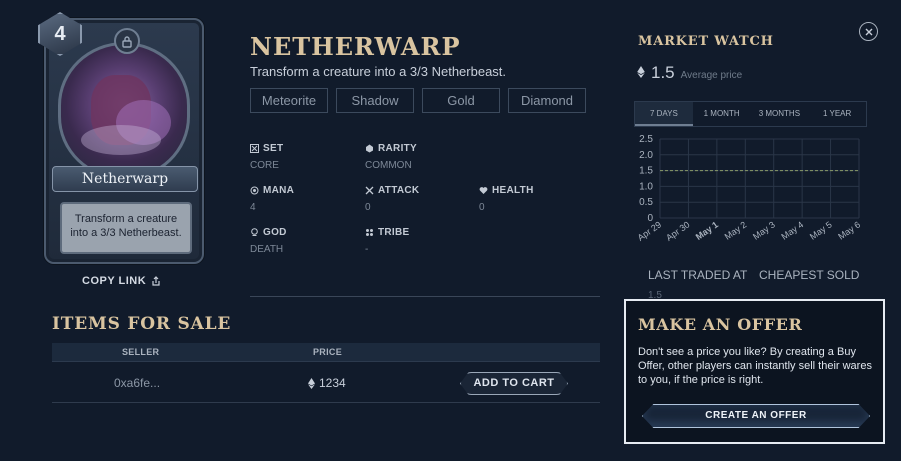  I want to click on card-mana-value: 4, so click(60, 33).